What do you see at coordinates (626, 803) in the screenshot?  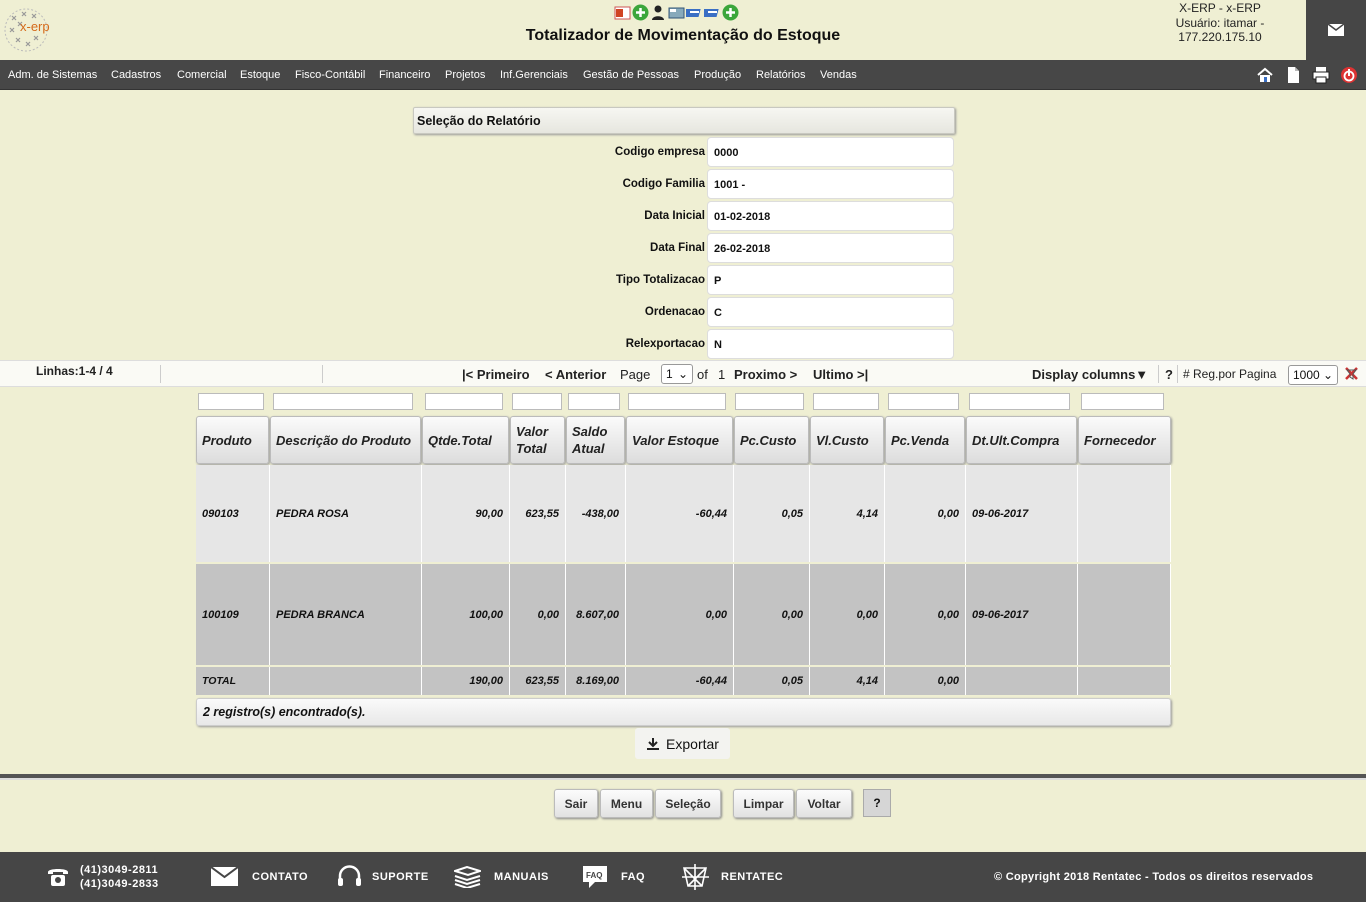 I see `menu-button: Menu` at bounding box center [626, 803].